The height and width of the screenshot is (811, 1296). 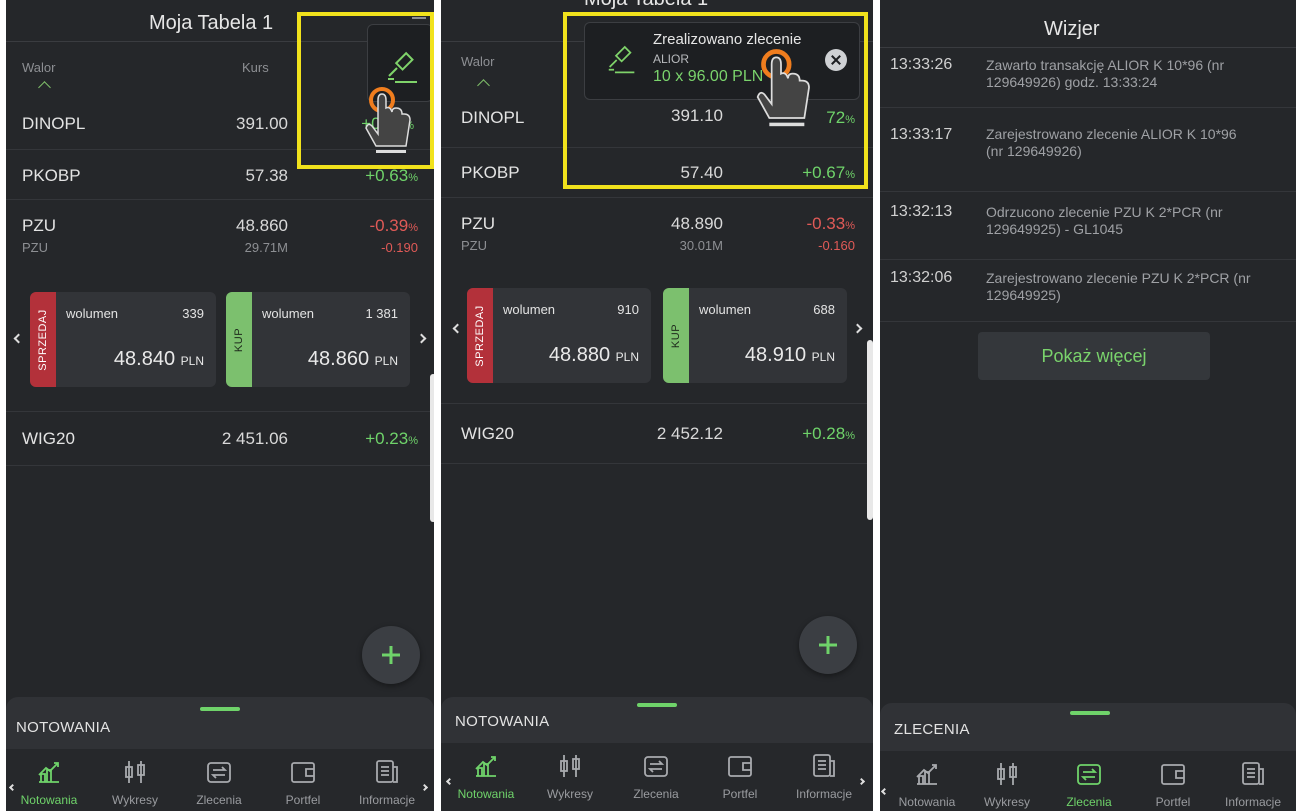 What do you see at coordinates (158, 359) in the screenshot?
I see `sell-price: 48.840 PLN` at bounding box center [158, 359].